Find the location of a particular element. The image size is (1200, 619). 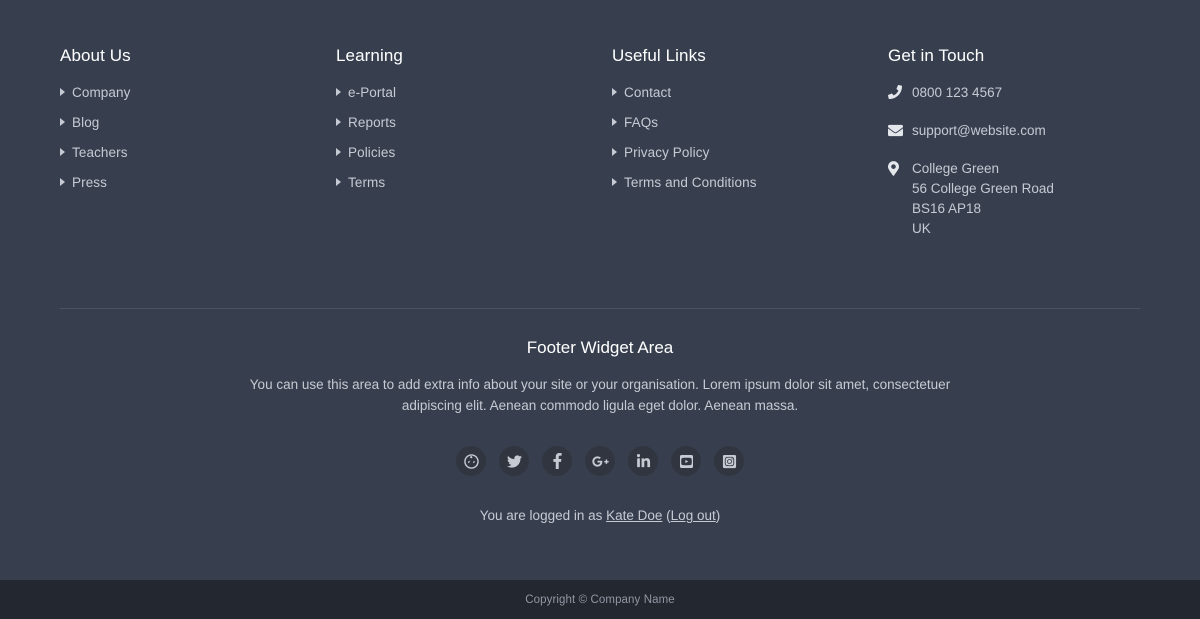

footer-link-label: Press is located at coordinates (90, 183).